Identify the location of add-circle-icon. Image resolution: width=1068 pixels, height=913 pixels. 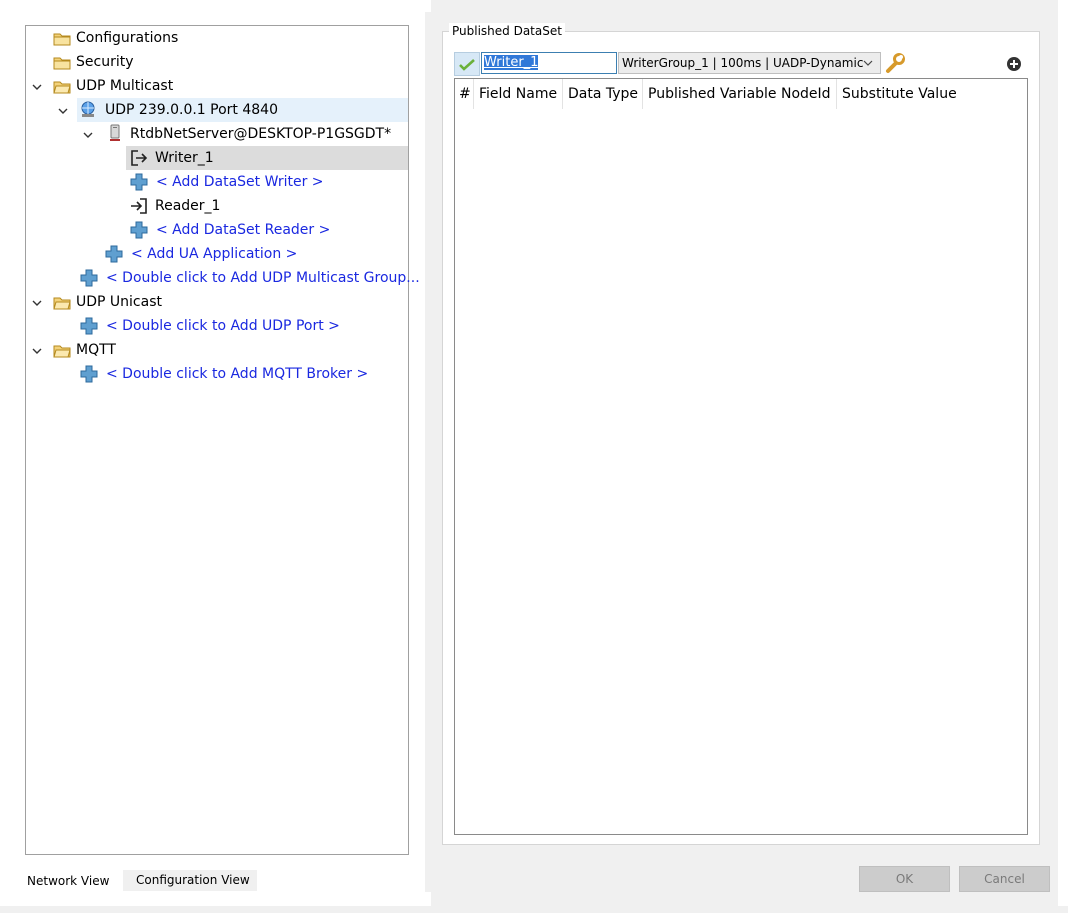
(1014, 64).